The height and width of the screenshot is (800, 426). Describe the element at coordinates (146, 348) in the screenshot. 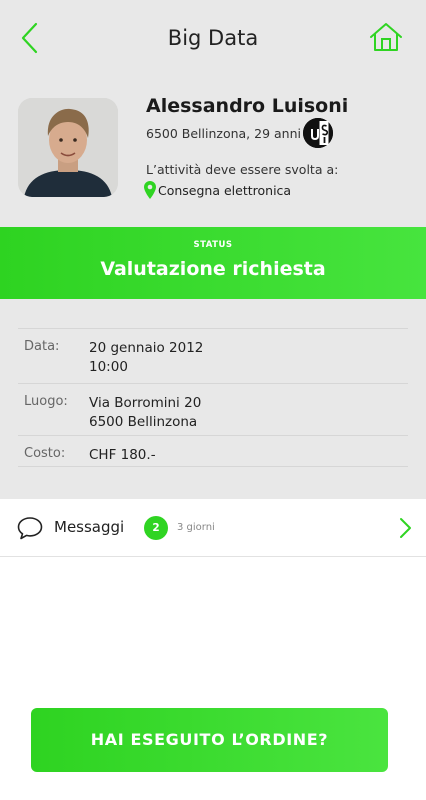

I see `date-line1: 20 gennaio 2012` at that location.